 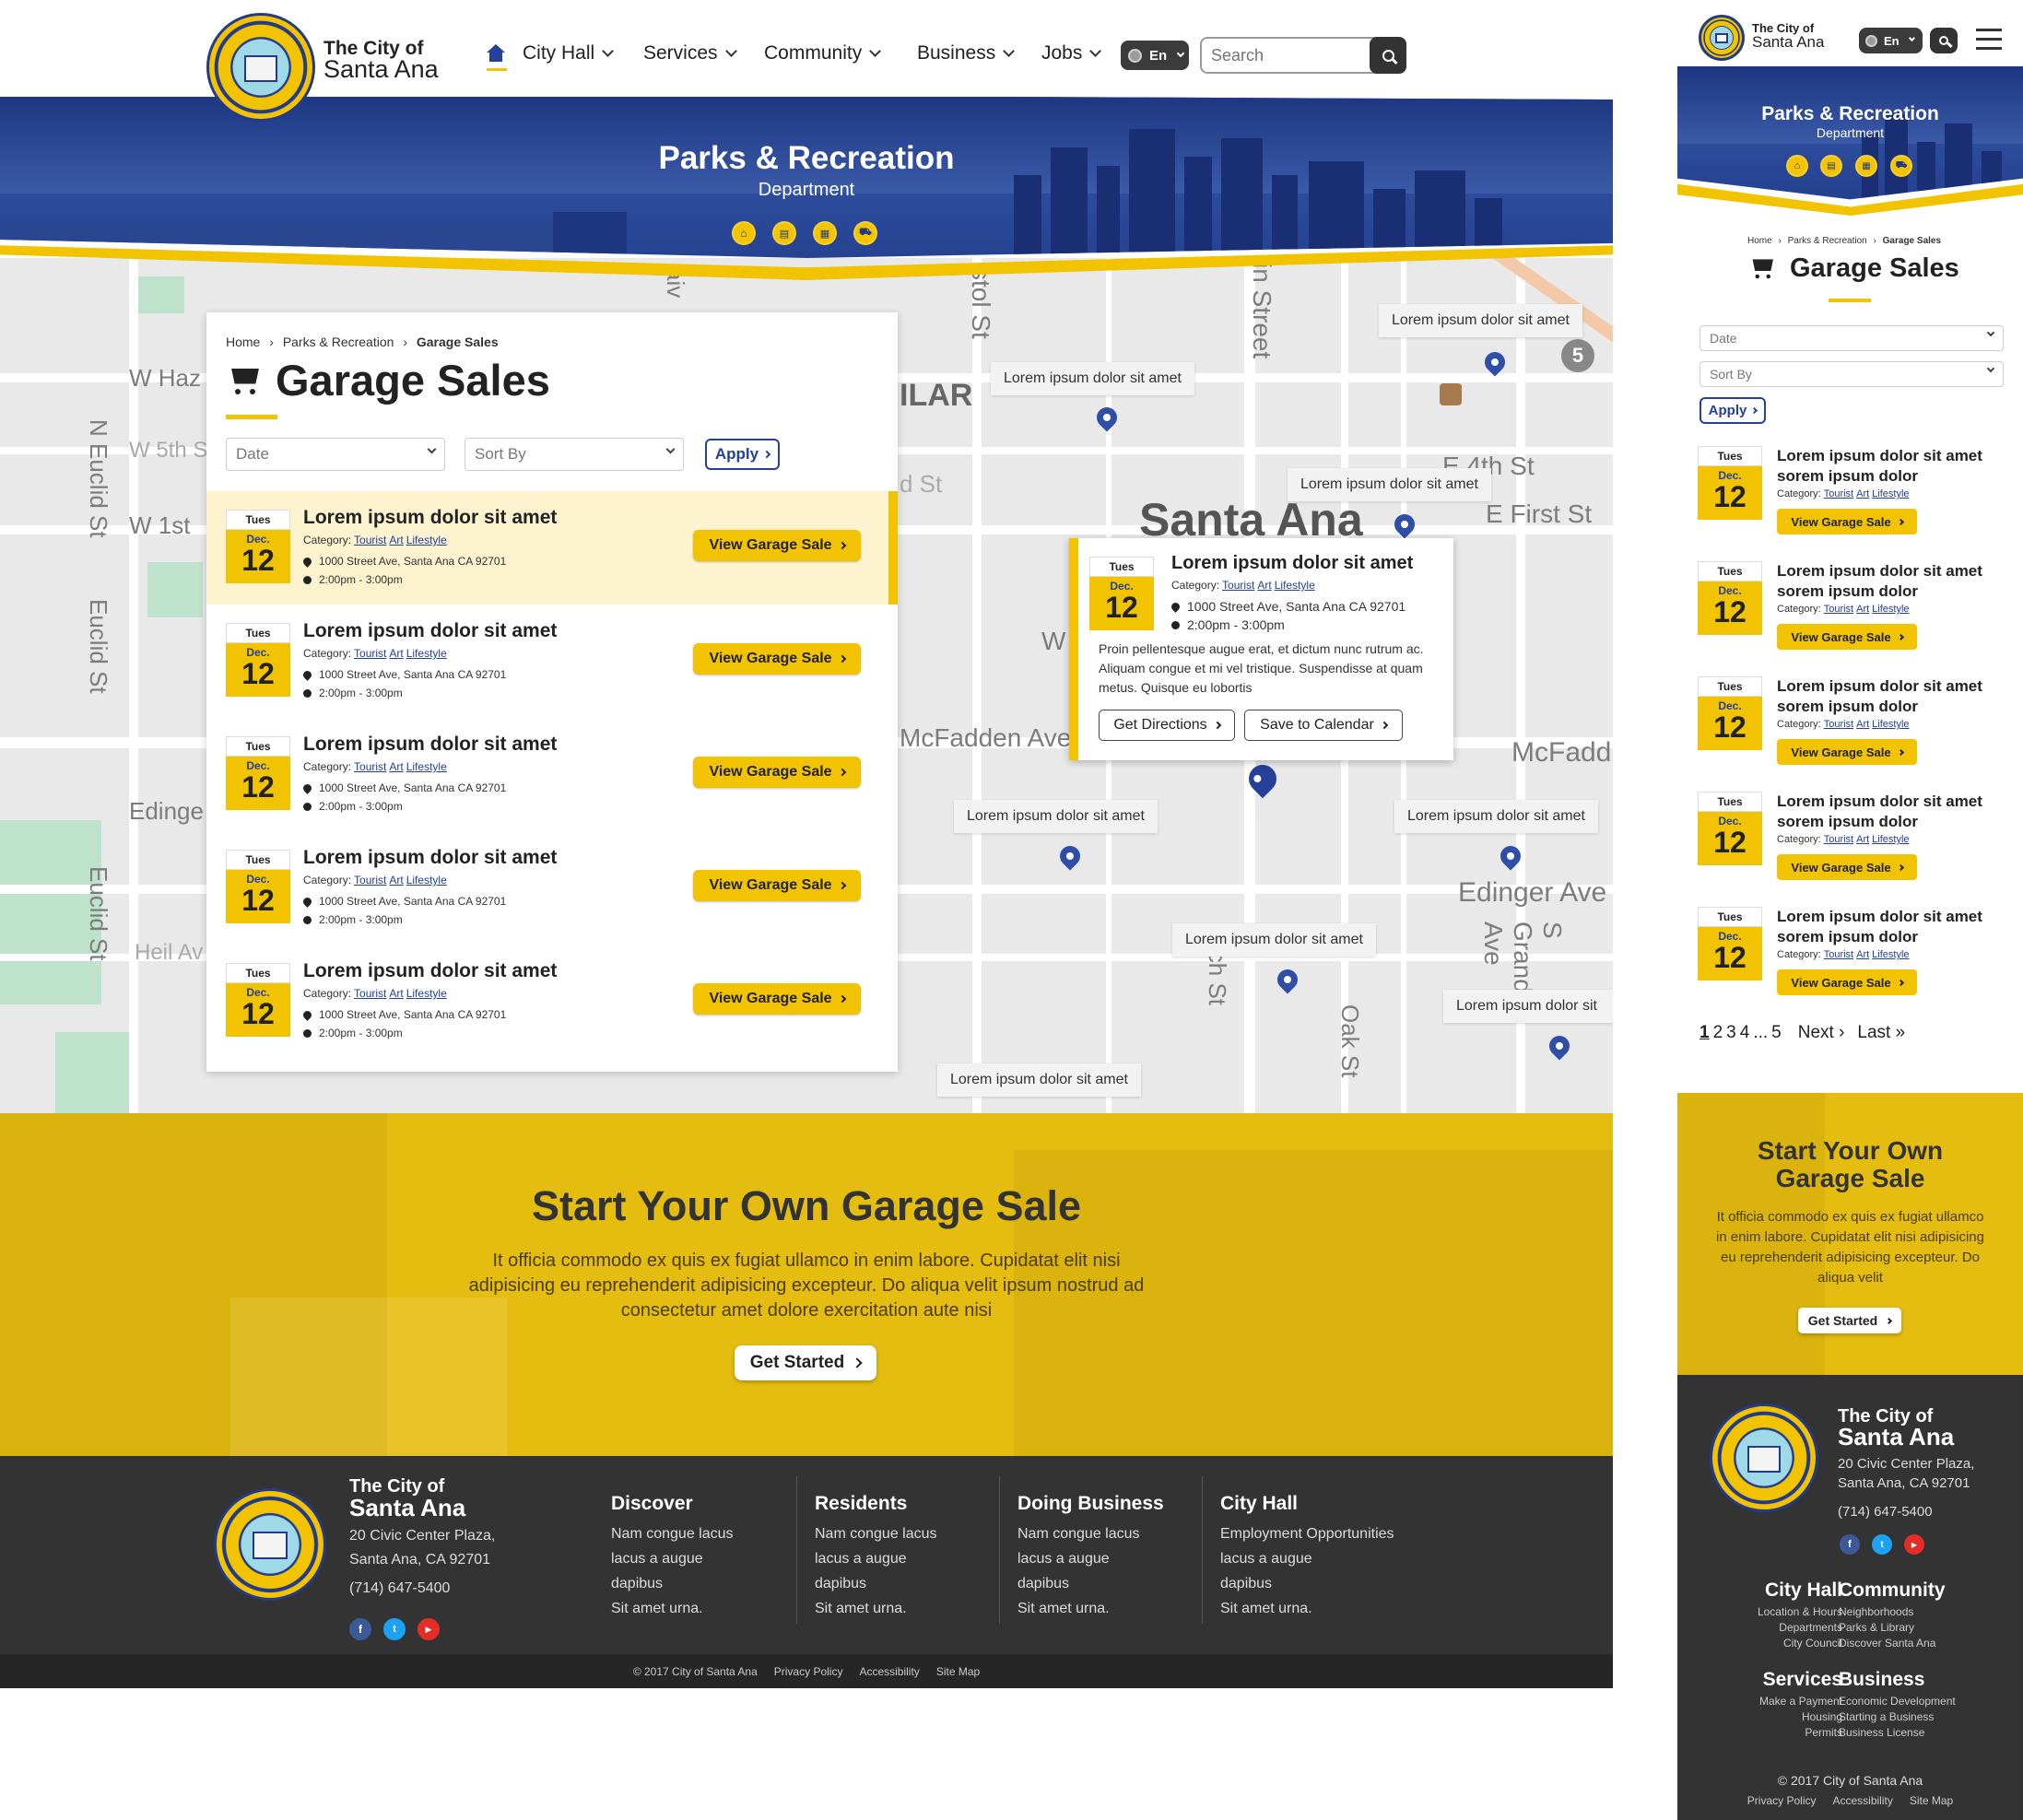 I want to click on nav-community: Community, so click(x=823, y=53).